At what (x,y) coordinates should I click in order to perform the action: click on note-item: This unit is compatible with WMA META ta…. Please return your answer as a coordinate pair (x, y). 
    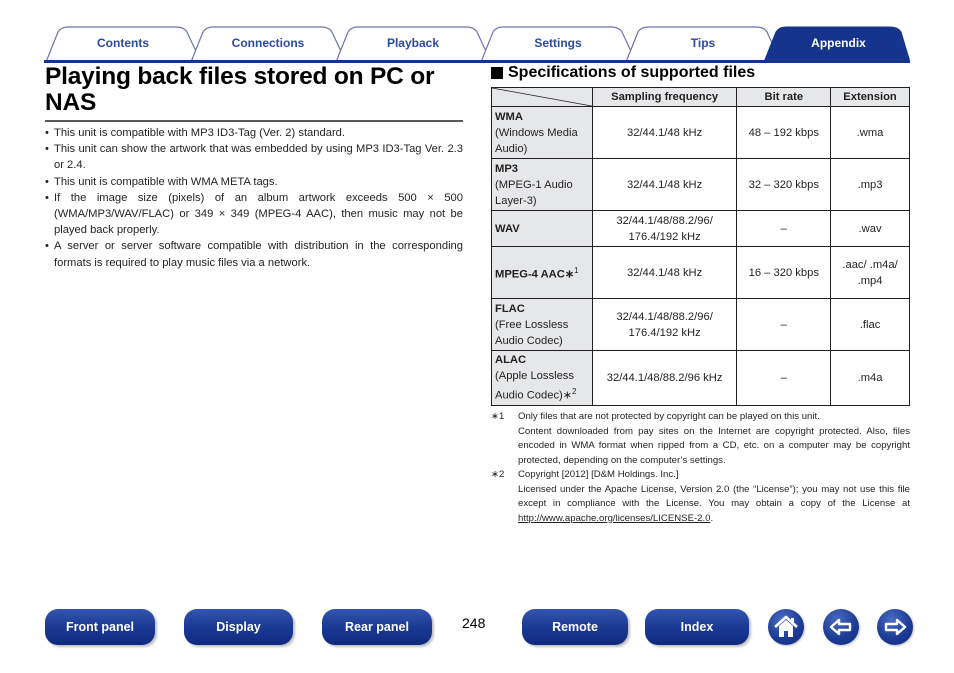
    Looking at the image, I should click on (254, 182).